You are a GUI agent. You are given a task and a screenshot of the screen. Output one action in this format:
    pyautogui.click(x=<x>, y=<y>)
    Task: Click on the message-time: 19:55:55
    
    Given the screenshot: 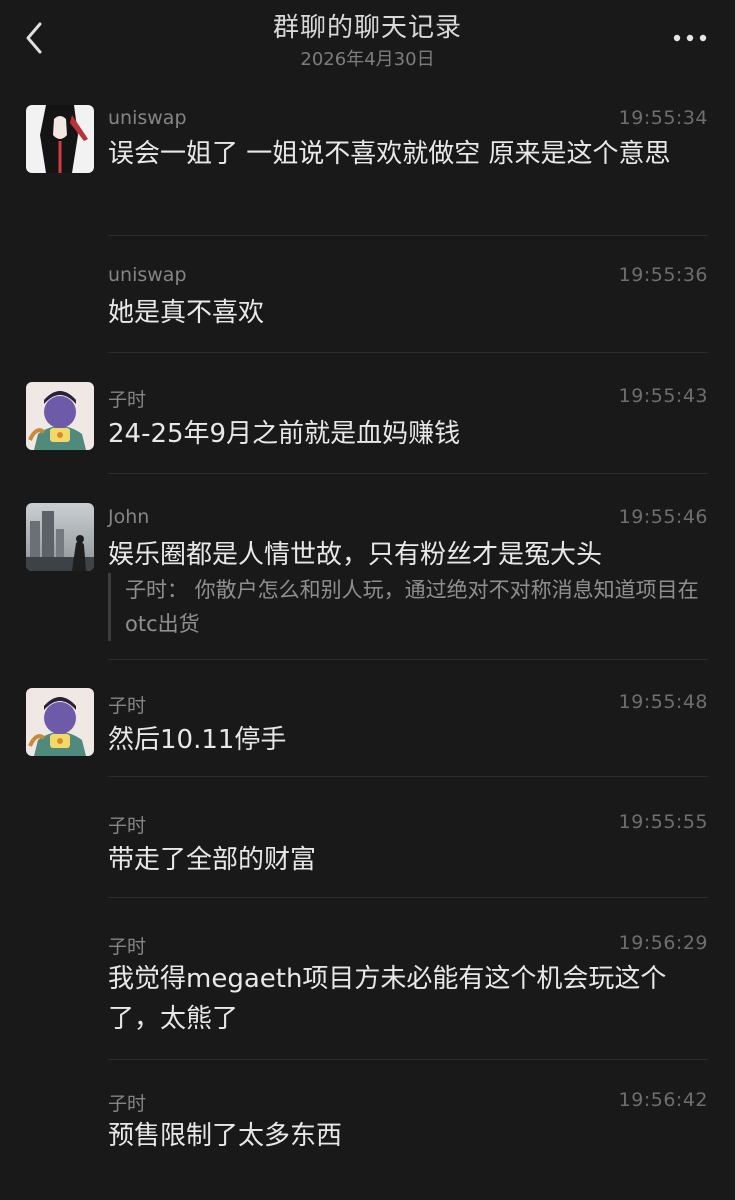 What is the action you would take?
    pyautogui.click(x=663, y=822)
    